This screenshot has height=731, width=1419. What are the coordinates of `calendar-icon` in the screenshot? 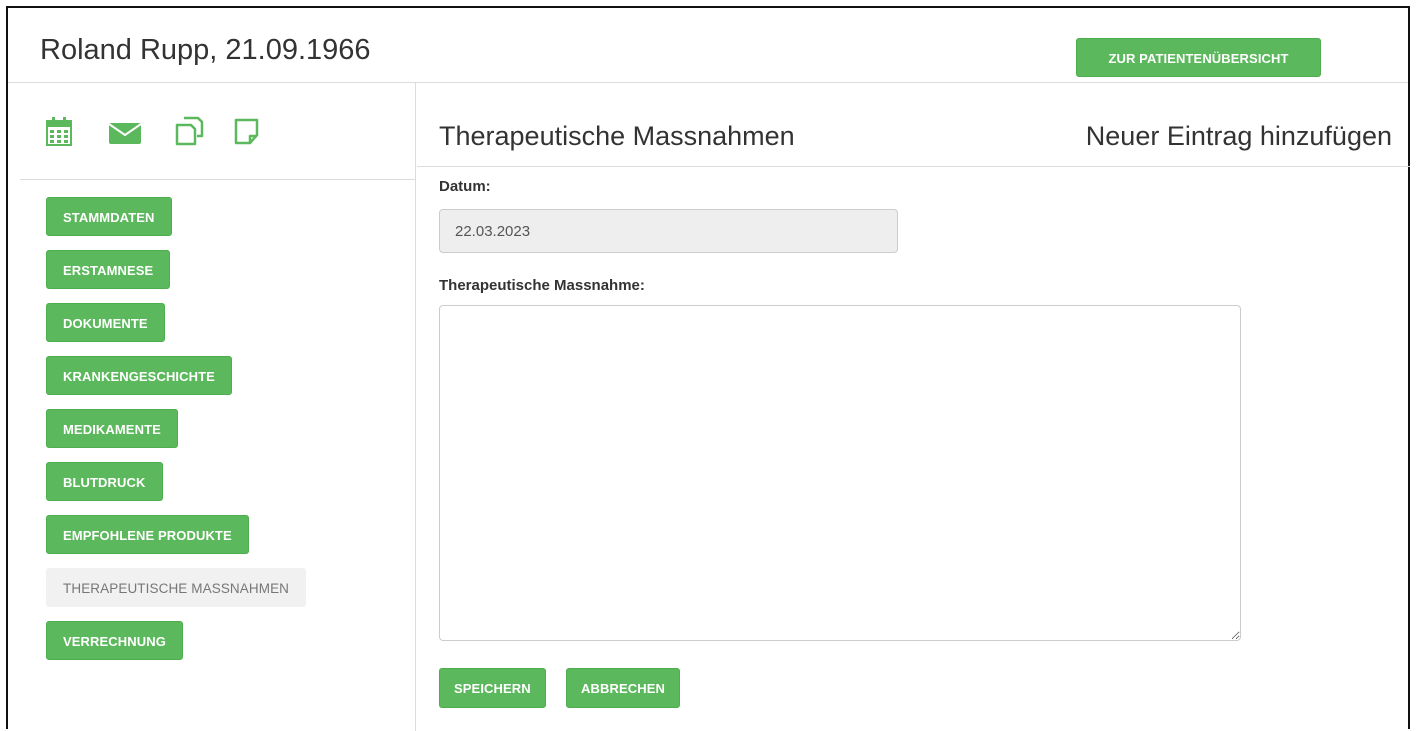 It's located at (60, 131).